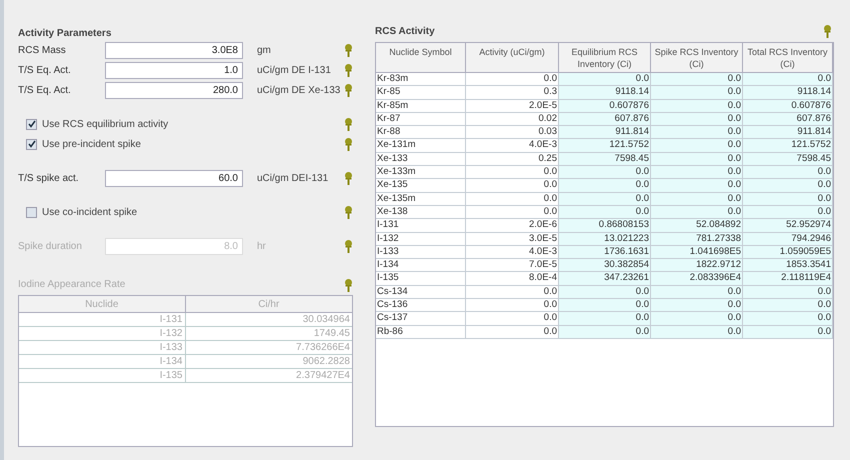  I want to click on table-cell: 1749.45, so click(269, 334).